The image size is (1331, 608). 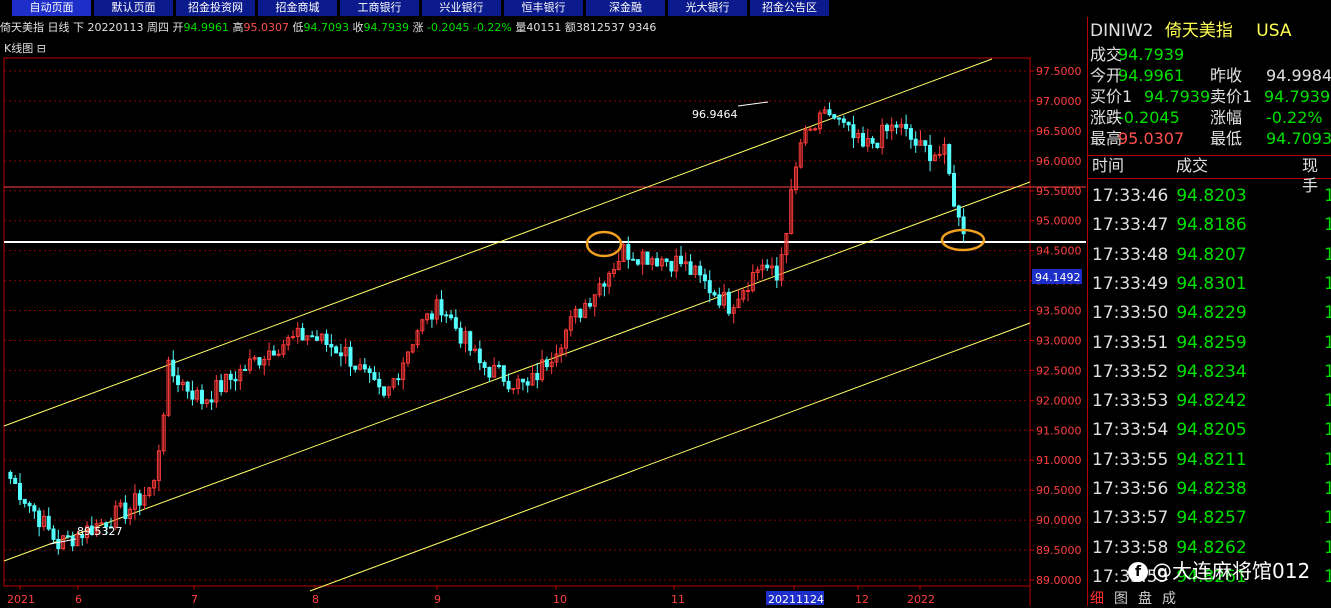 What do you see at coordinates (1211, 313) in the screenshot?
I see `tick-row: 17:33:50 94.8229 1` at bounding box center [1211, 313].